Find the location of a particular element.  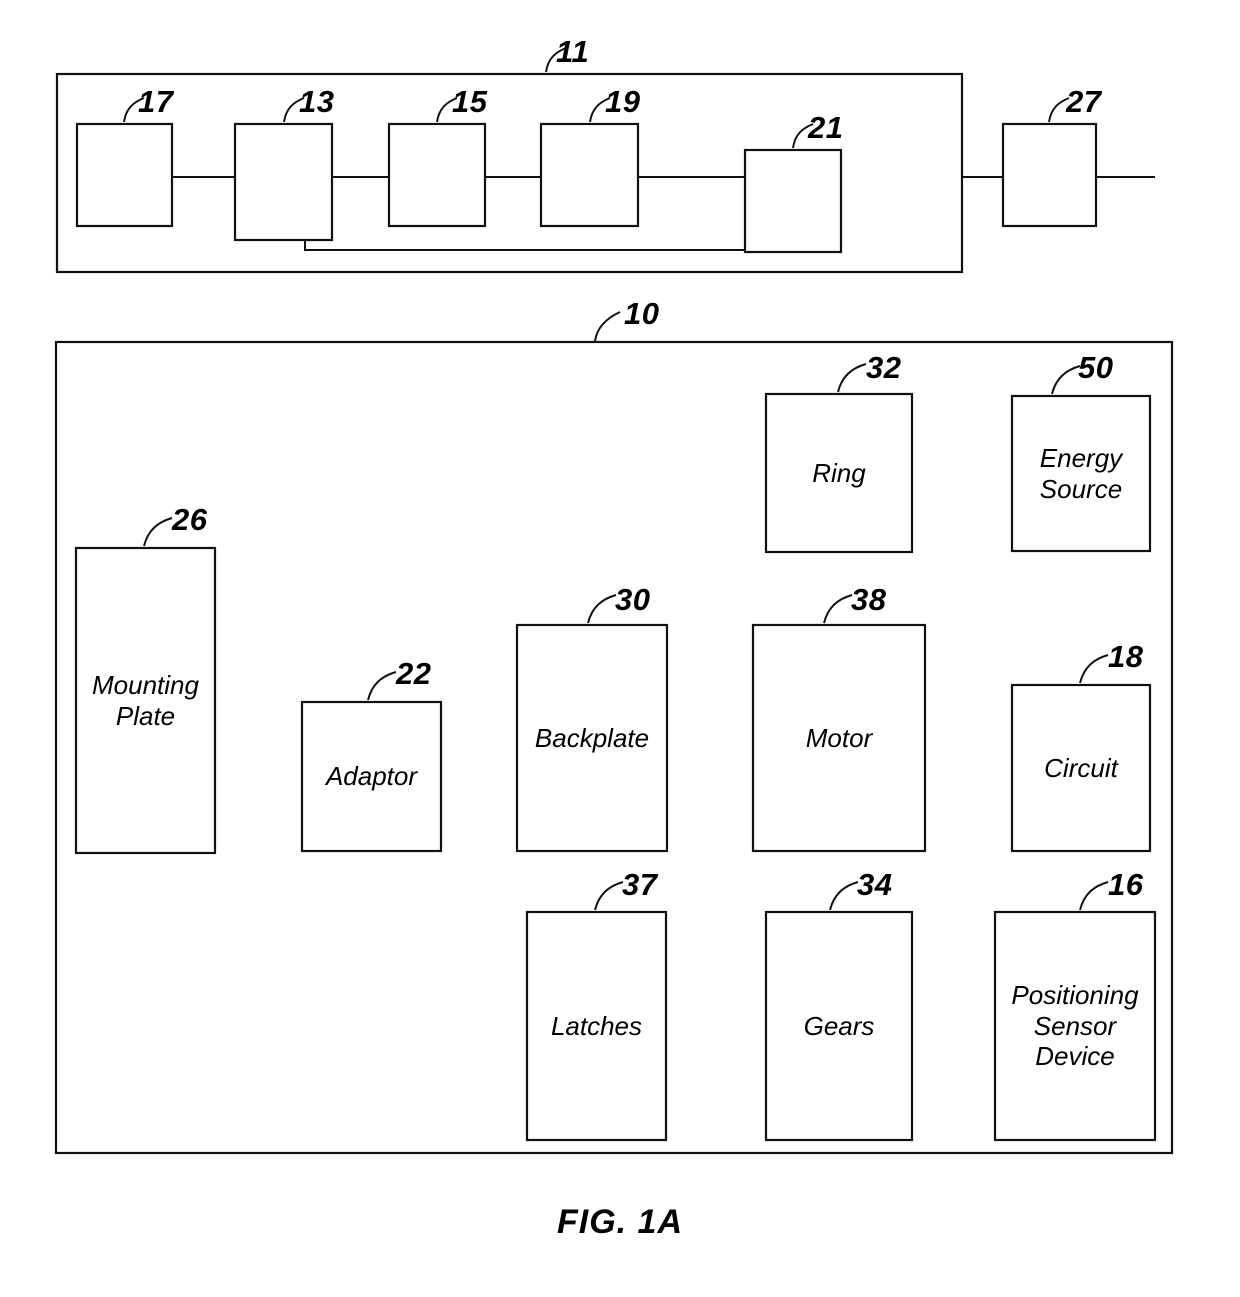

block-mounting-plate-ref-number: 26 is located at coordinates (190, 519).